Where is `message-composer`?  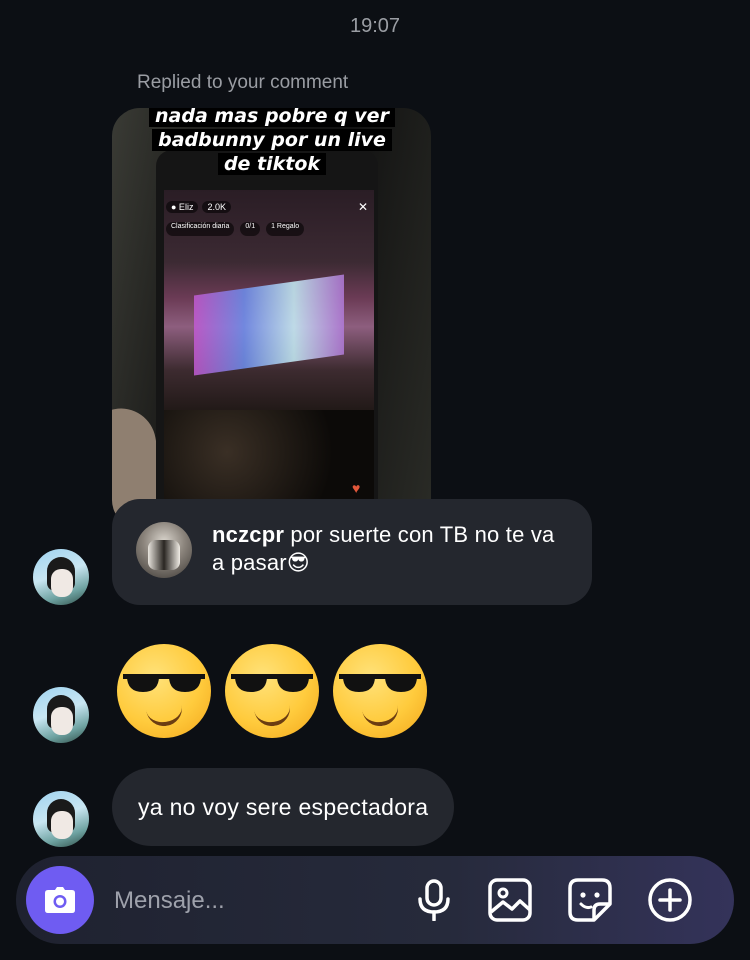 message-composer is located at coordinates (375, 900).